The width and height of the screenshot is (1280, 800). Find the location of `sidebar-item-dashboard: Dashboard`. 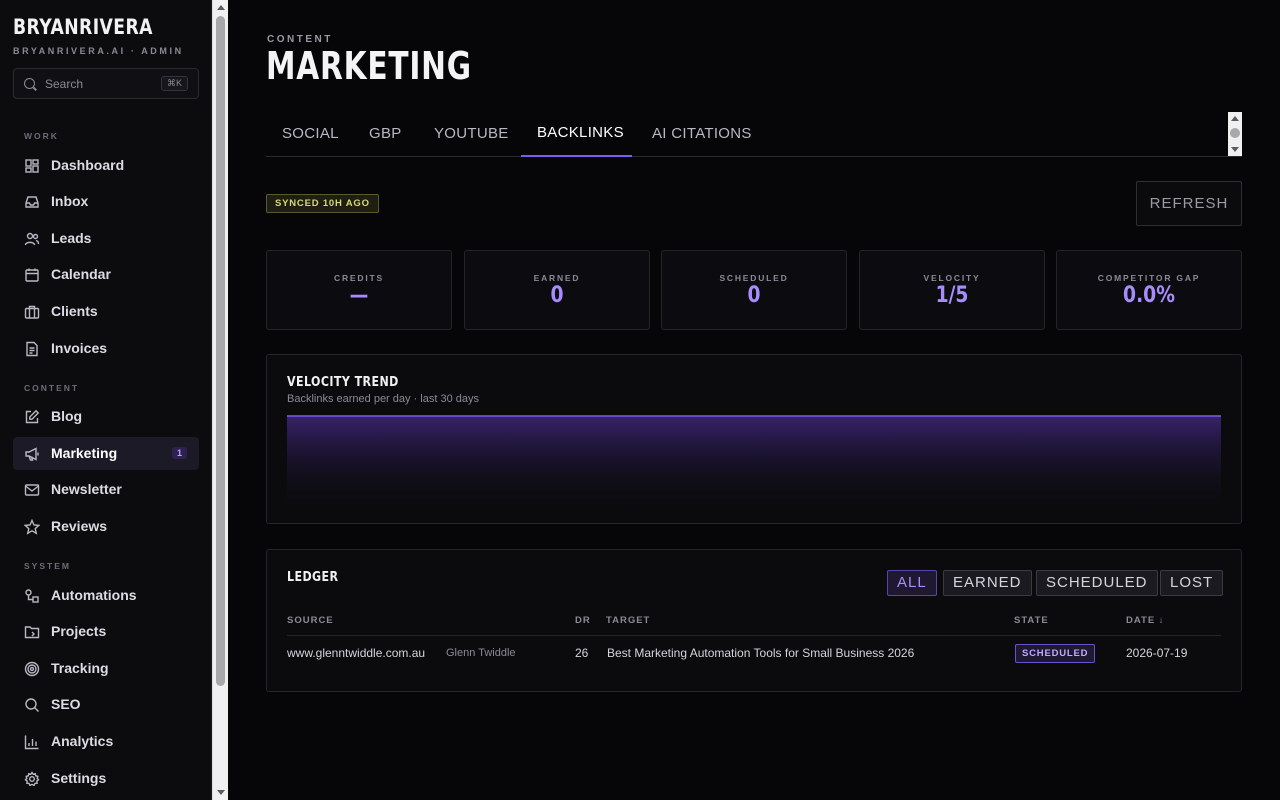

sidebar-item-dashboard: Dashboard is located at coordinates (106, 165).